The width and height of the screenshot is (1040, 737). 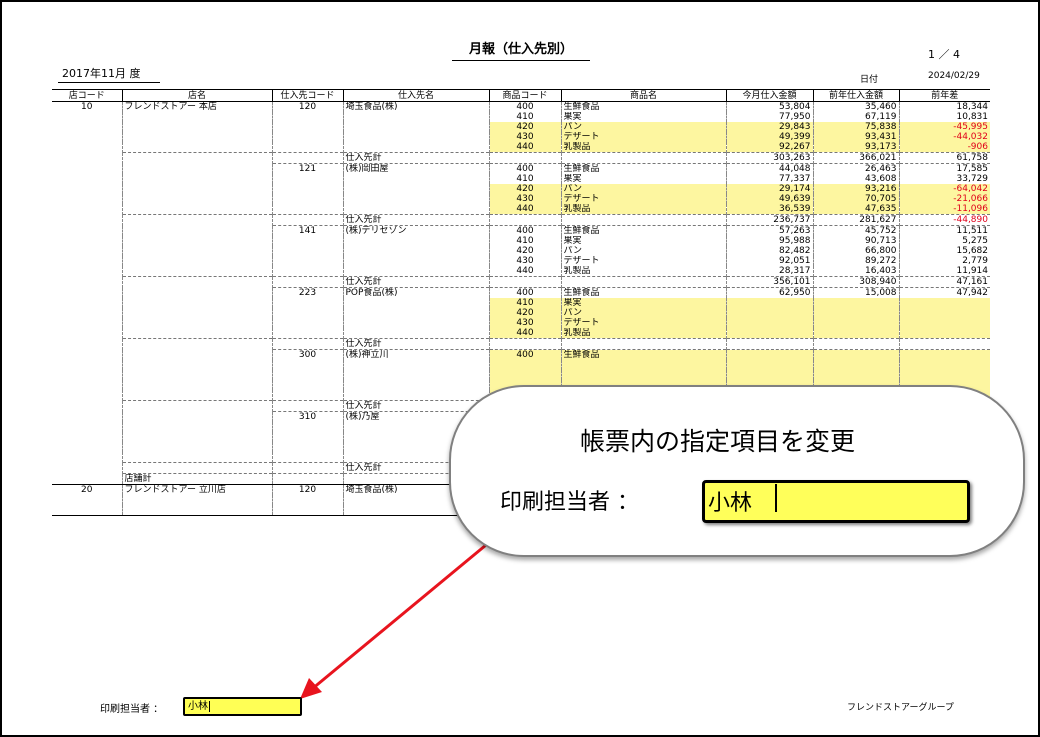 I want to click on header-current-amount: 今月仕入金額, so click(x=770, y=95).